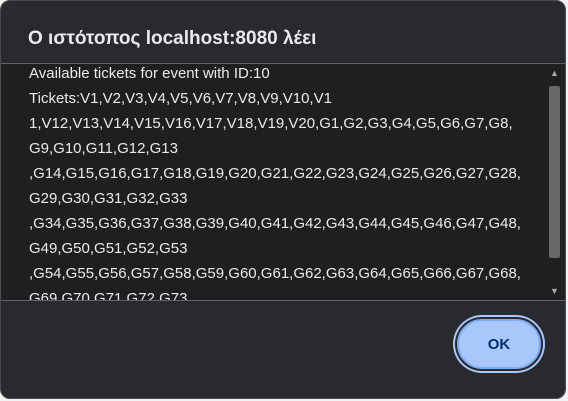  I want to click on message-line: G29,G30,G31,G32,G33, so click(108, 198).